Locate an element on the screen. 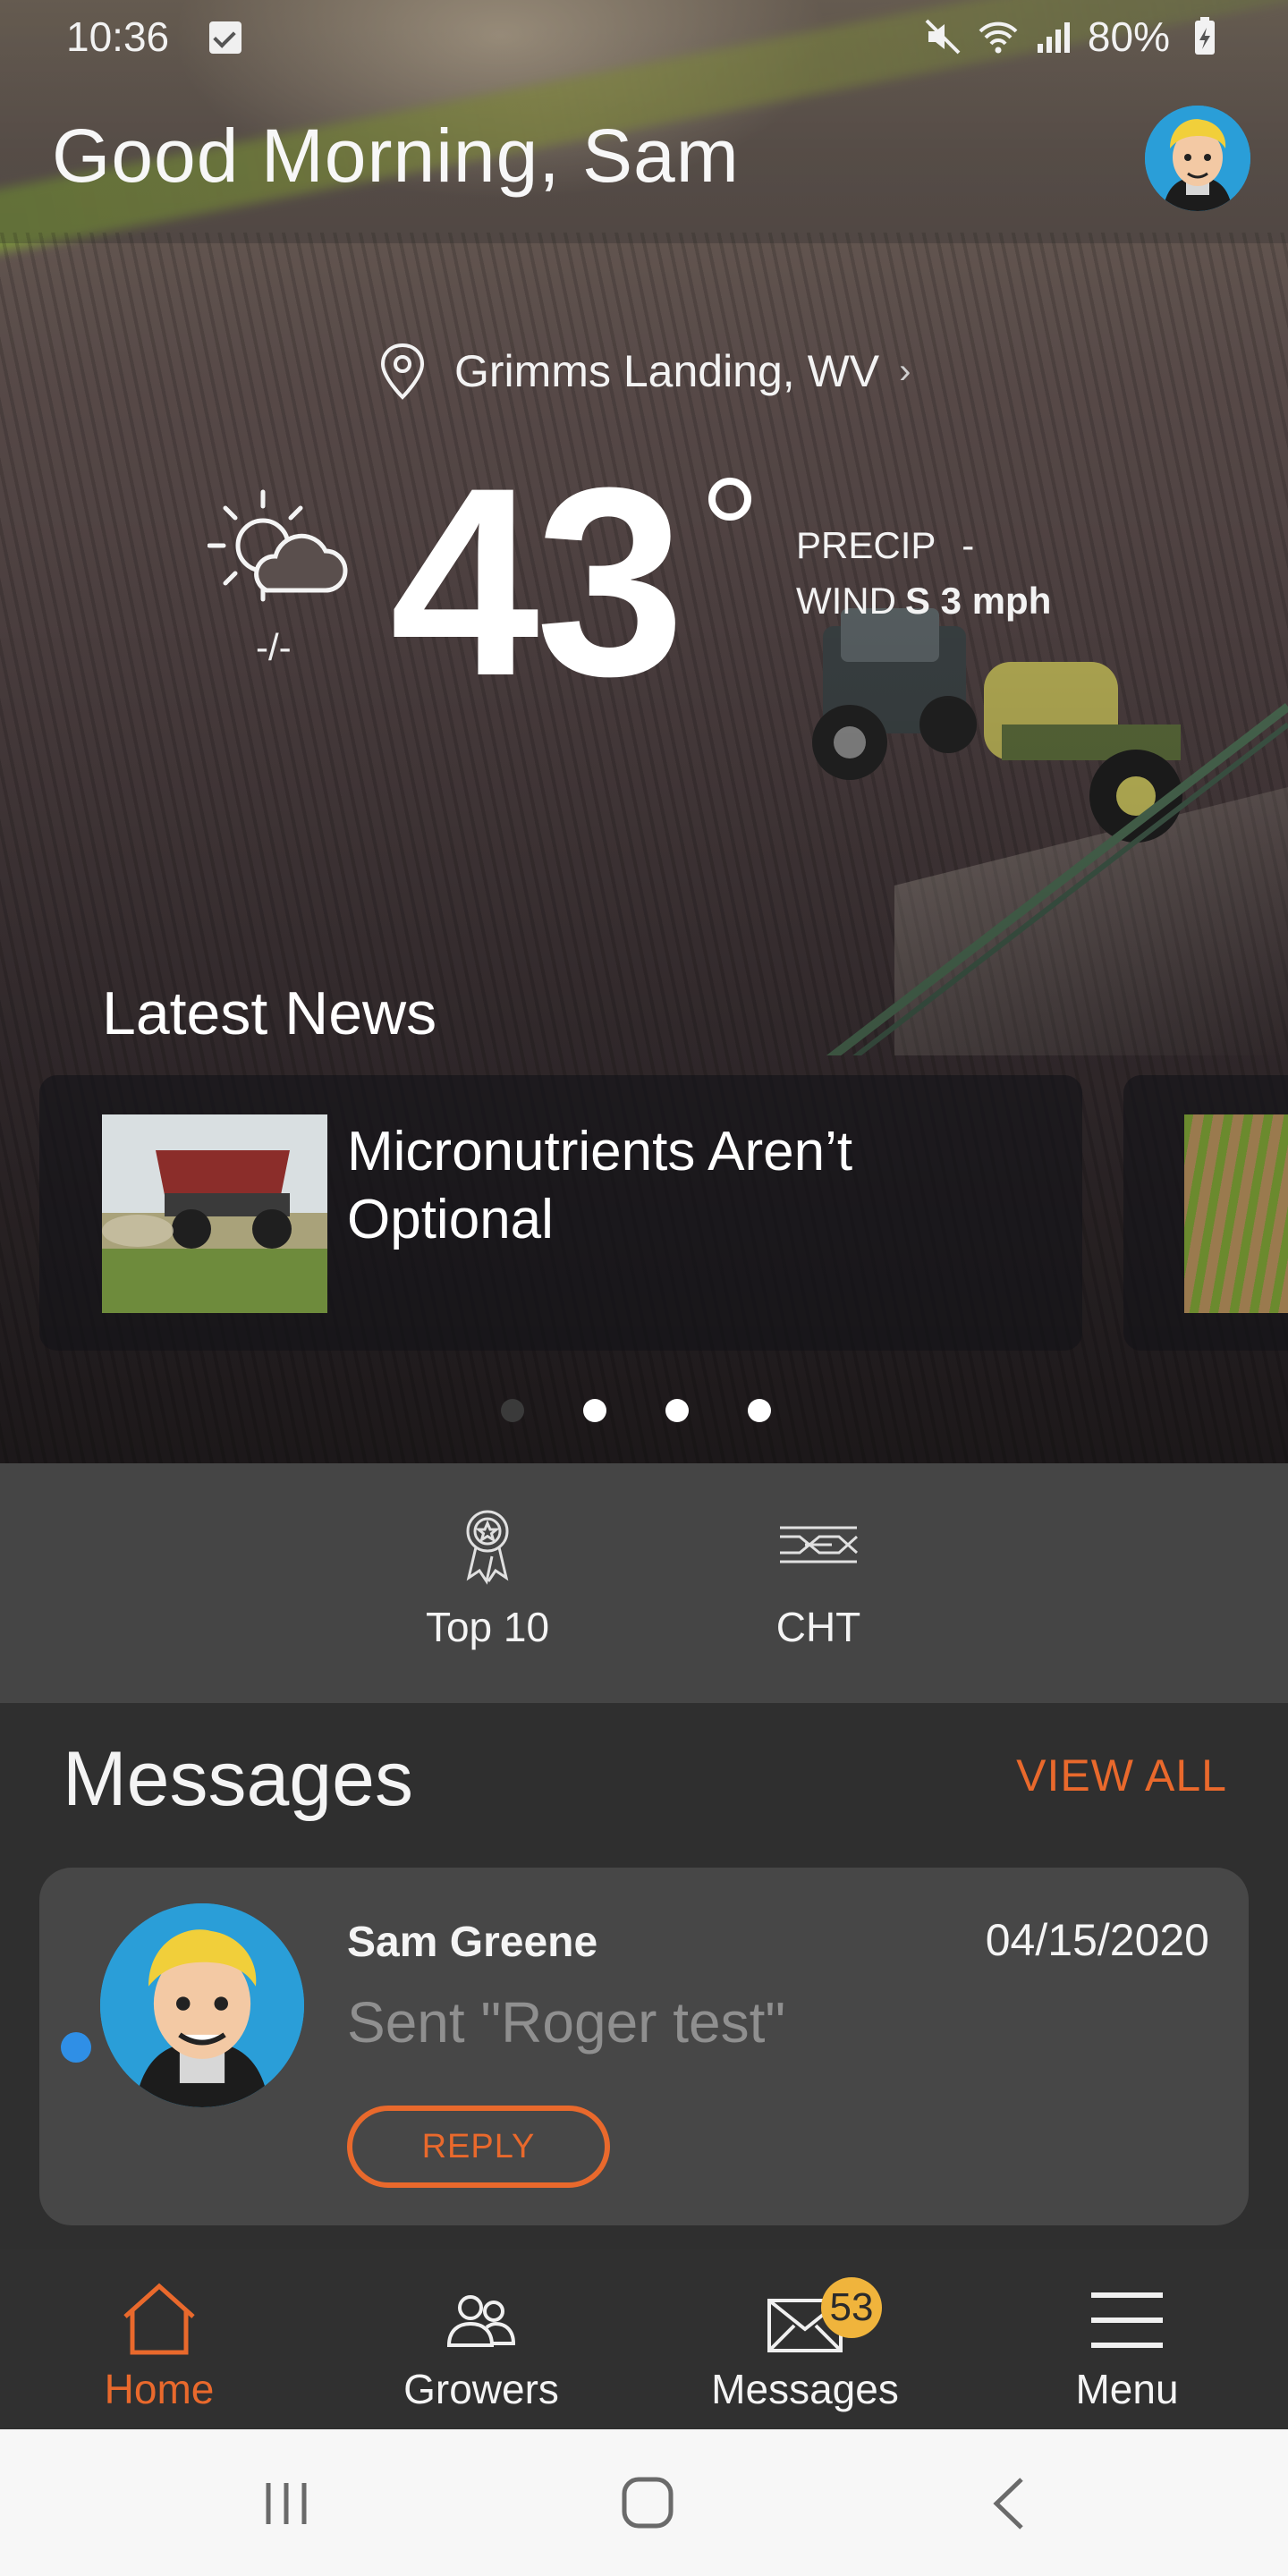 The width and height of the screenshot is (1288, 2576). news-headline: Micronutrients Aren’t Optional is located at coordinates (600, 1185).